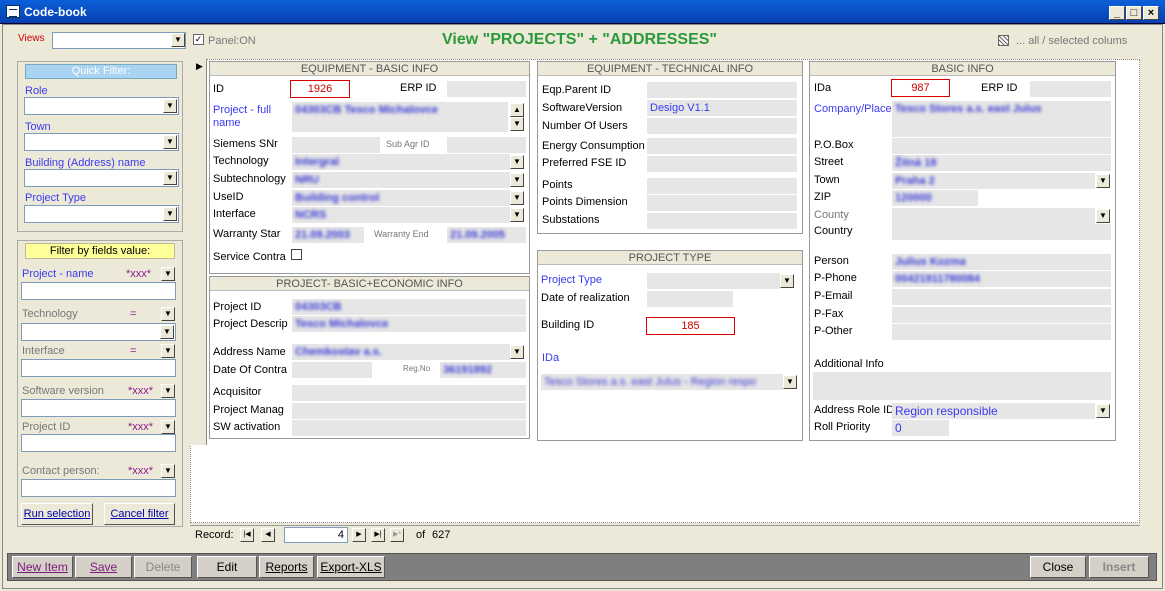 The image size is (1165, 591). Describe the element at coordinates (993, 411) in the screenshot. I see `address-role-dropdown: Region responsible` at that location.